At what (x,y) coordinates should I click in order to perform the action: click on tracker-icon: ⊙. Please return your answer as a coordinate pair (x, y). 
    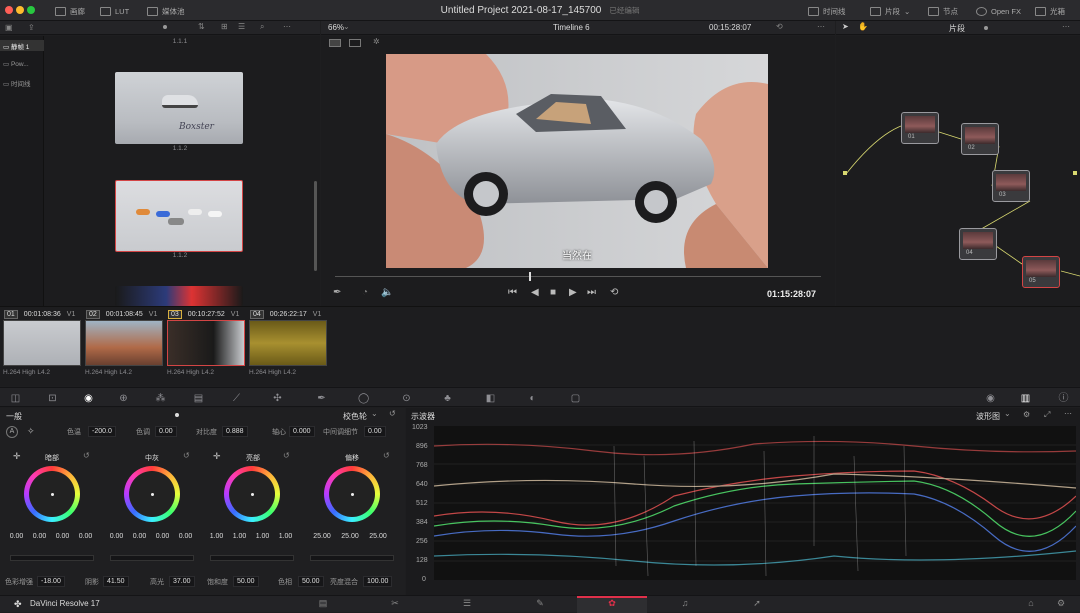
    Looking at the image, I should click on (406, 398).